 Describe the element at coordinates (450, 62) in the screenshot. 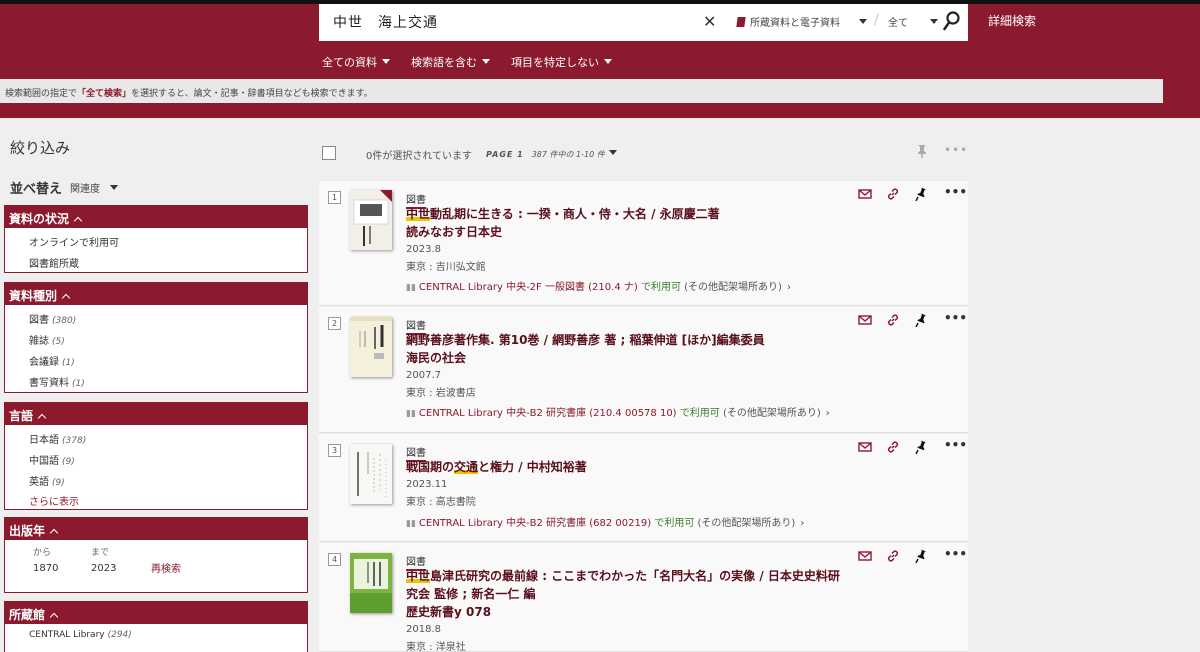

I see `match-type-menu: 検索語を含む` at that location.